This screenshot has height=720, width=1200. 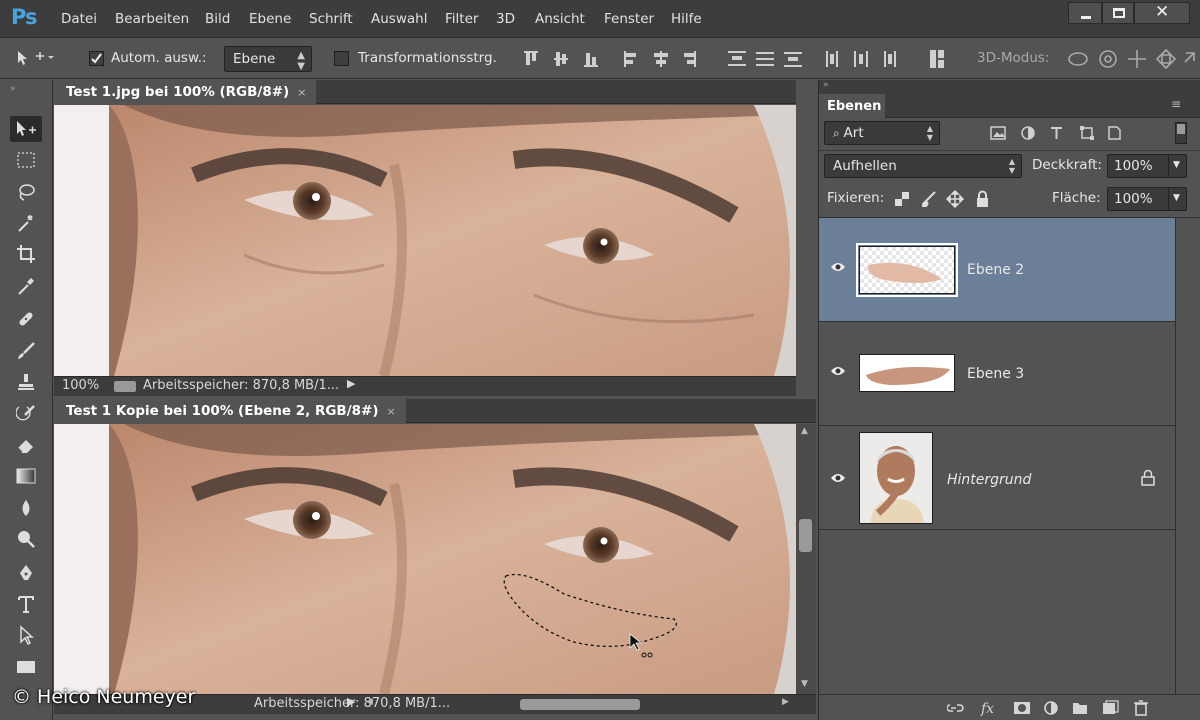 I want to click on layer-name: Ebene 2, so click(x=995, y=270).